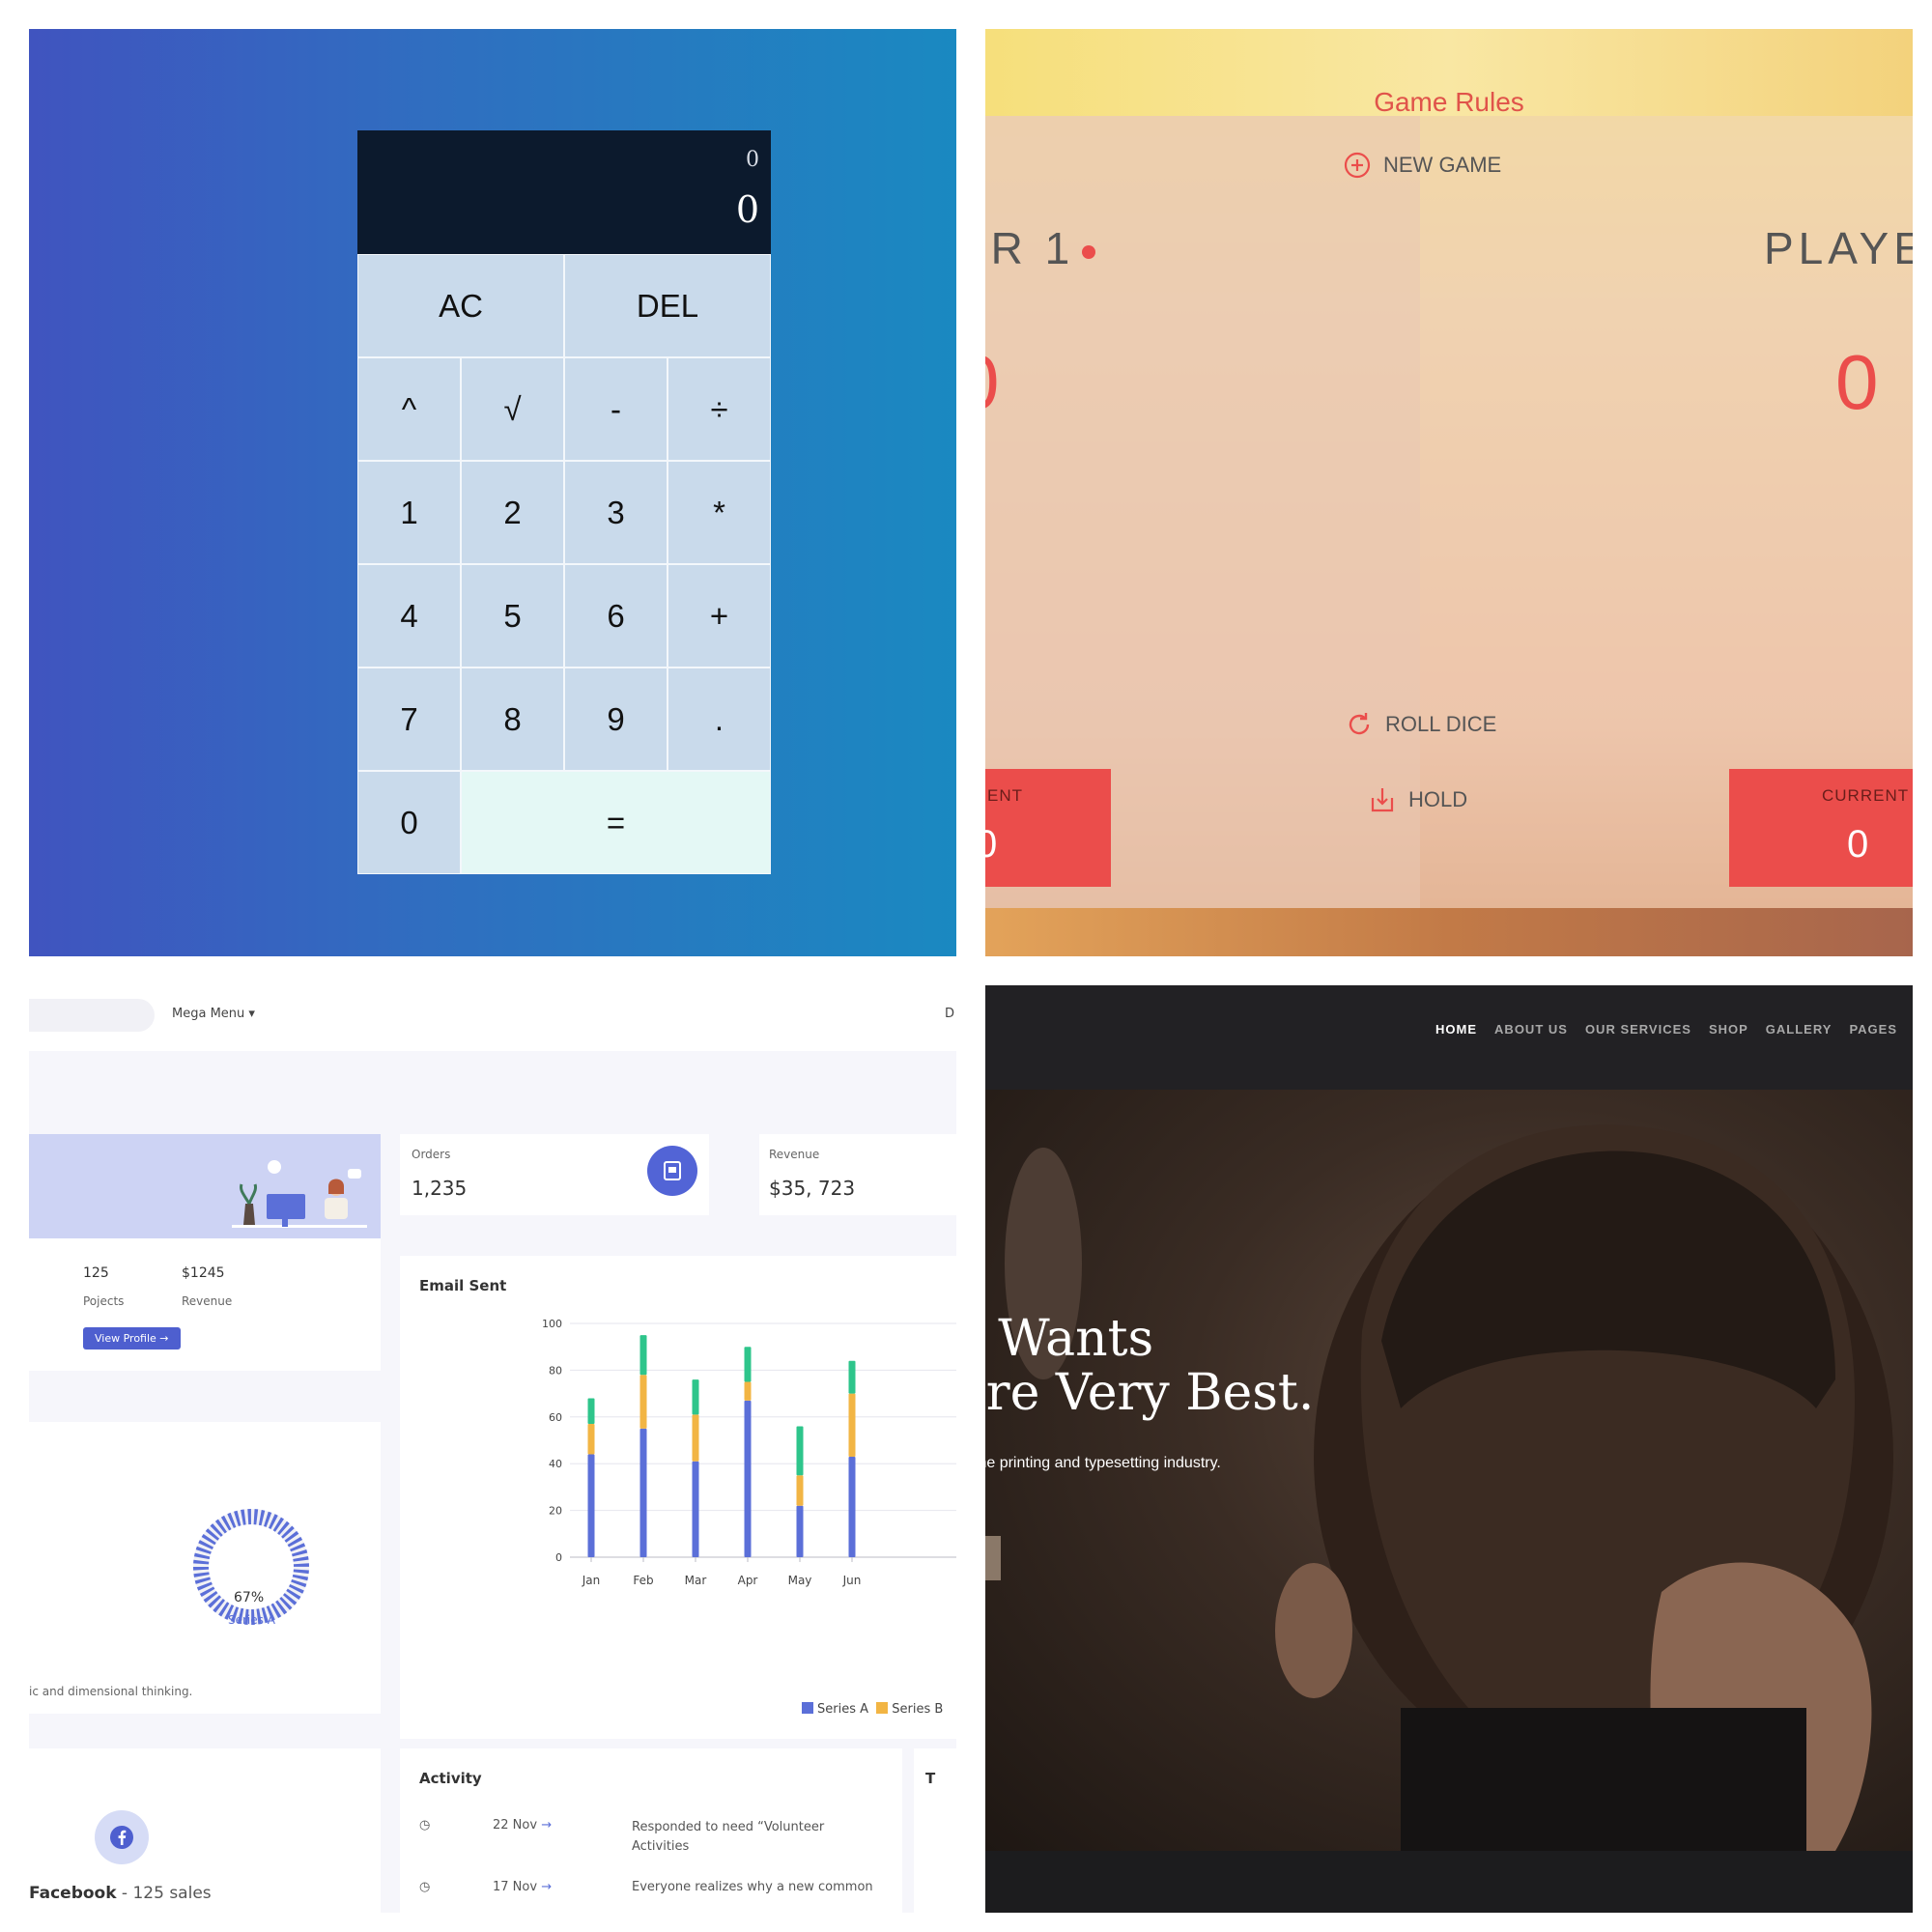 This screenshot has height=1932, width=1932. What do you see at coordinates (616, 512) in the screenshot?
I see `digit-3-button: 3` at bounding box center [616, 512].